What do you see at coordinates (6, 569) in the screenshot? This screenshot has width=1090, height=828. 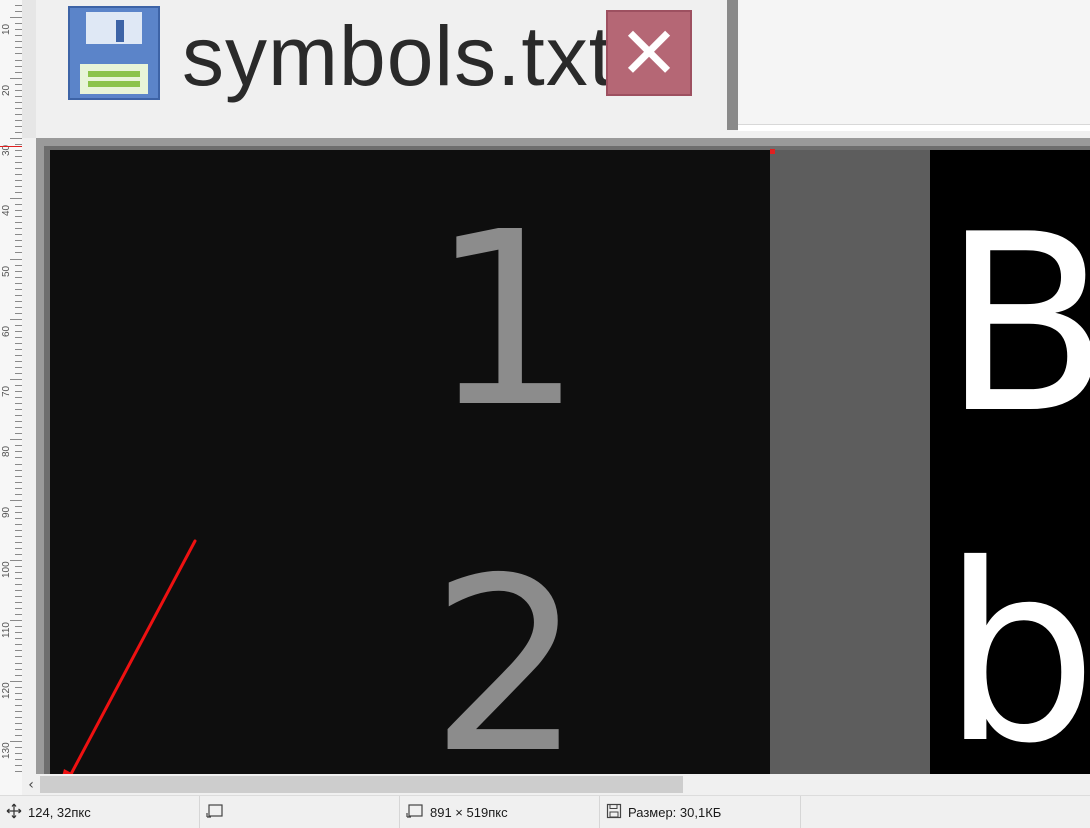 I see `ruler-label: 100` at bounding box center [6, 569].